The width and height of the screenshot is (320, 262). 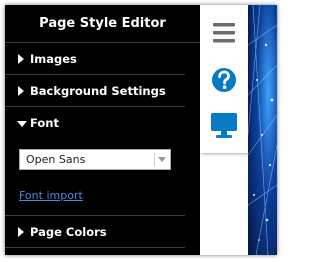 I want to click on select-divider, so click(x=154, y=159).